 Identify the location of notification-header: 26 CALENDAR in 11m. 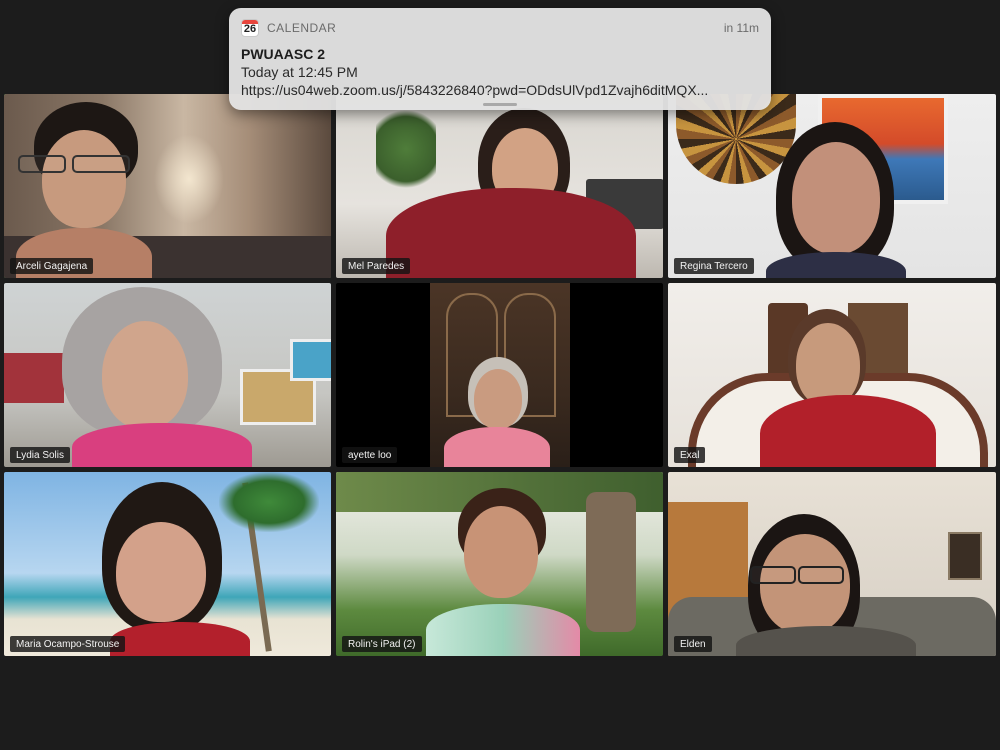
(500, 28).